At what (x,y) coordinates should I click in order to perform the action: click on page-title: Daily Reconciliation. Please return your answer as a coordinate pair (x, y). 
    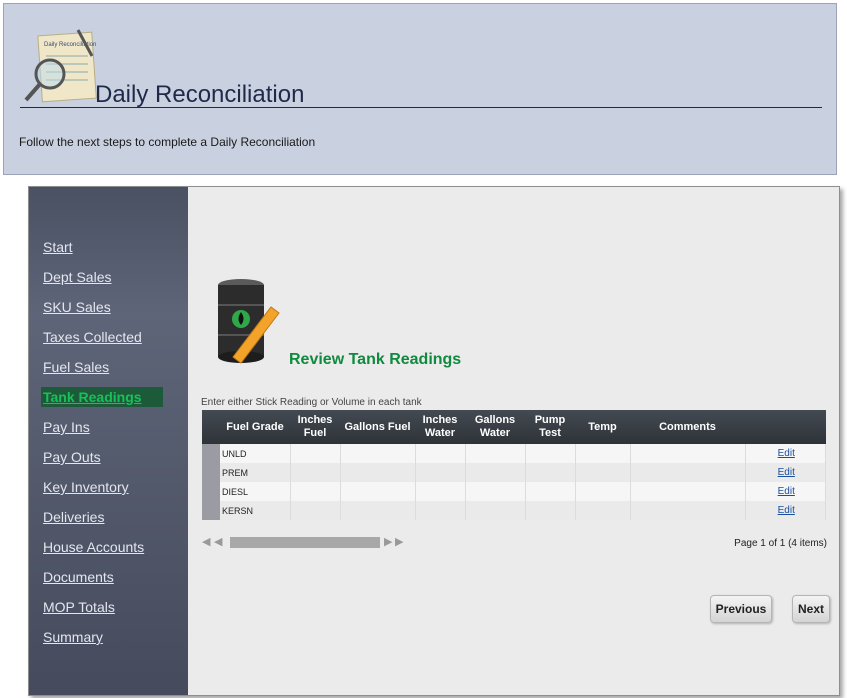
    Looking at the image, I should click on (200, 94).